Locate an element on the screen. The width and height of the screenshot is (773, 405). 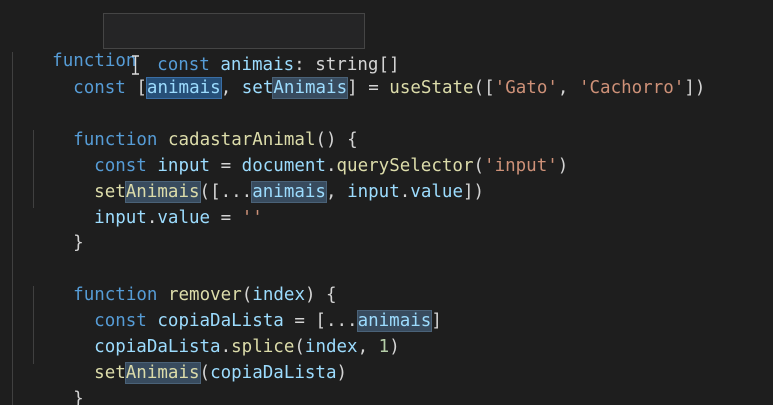
string-literal: 'Gato' is located at coordinates (526, 88).